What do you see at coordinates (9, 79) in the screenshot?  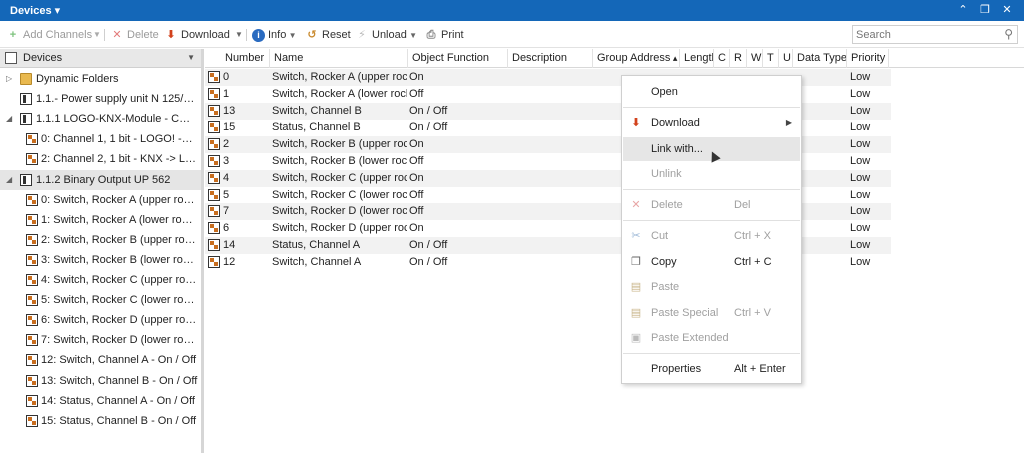 I see `expand-toggle-icon: ▷` at bounding box center [9, 79].